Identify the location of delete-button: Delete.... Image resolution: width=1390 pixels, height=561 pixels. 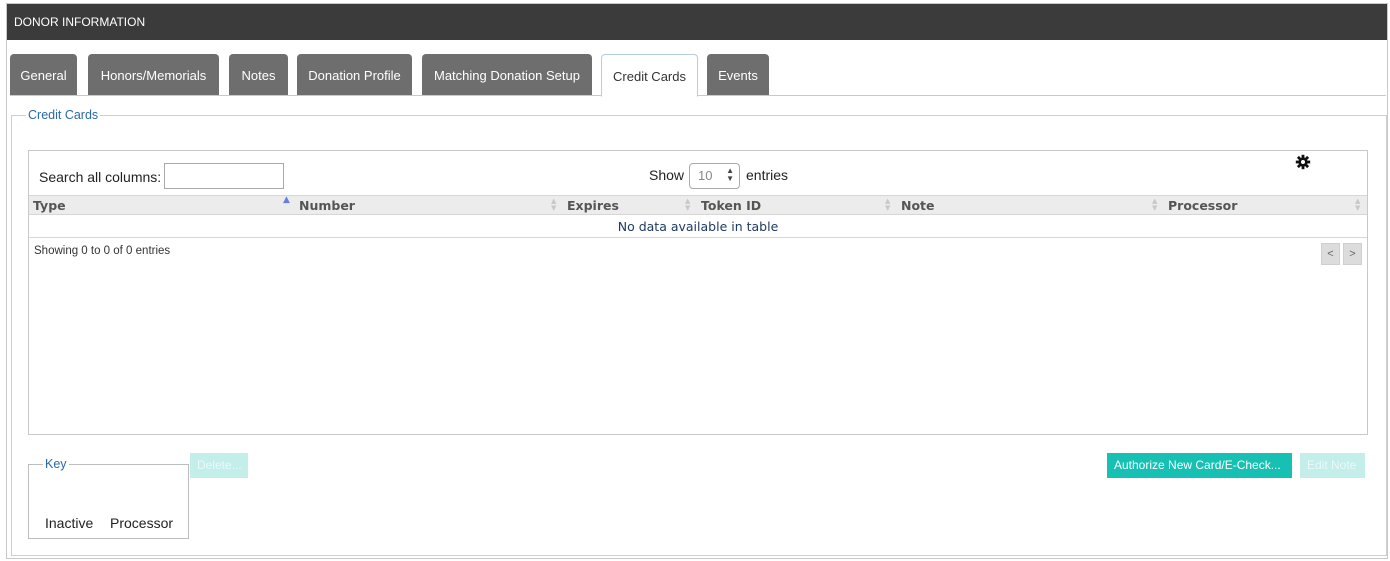
(219, 465).